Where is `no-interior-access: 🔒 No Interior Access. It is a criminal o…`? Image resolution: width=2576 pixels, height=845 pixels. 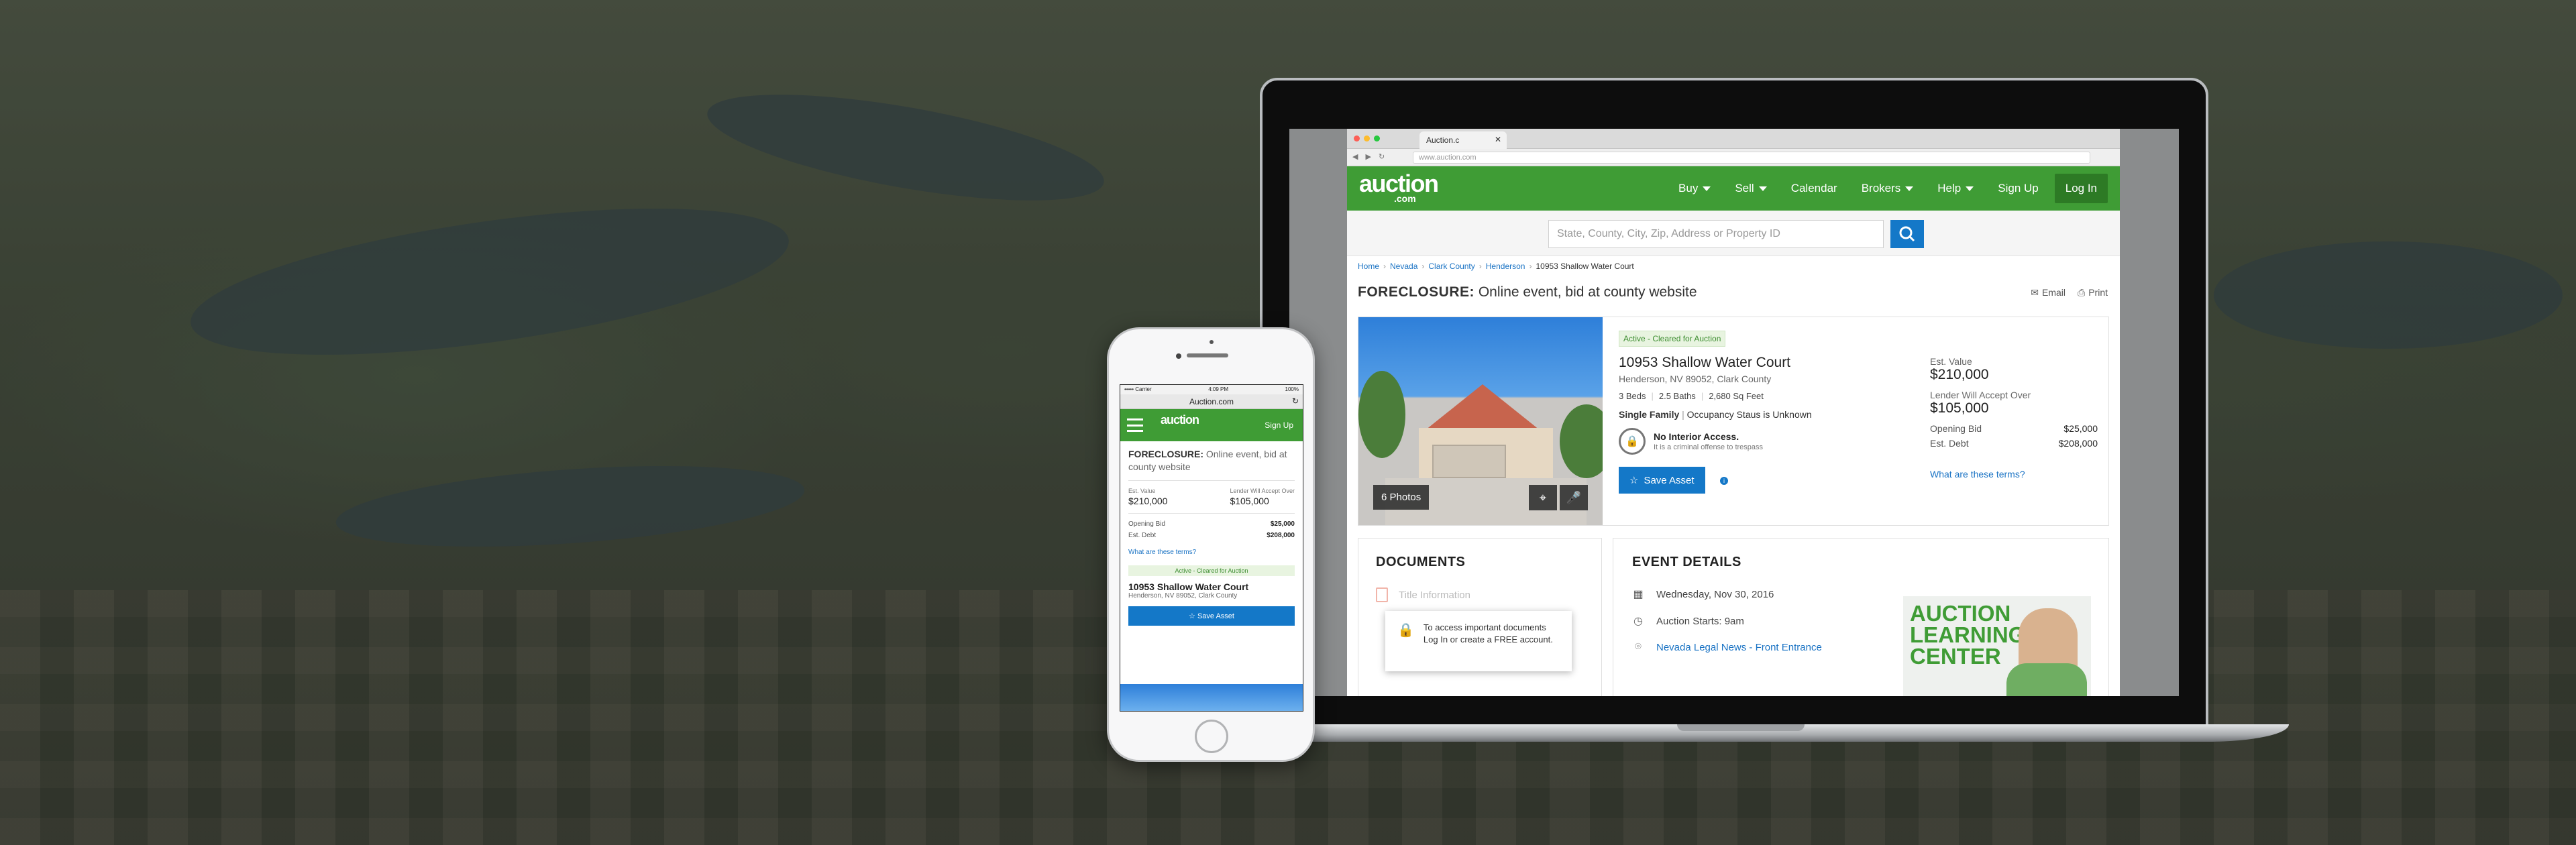 no-interior-access: 🔒 No Interior Access. It is a criminal o… is located at coordinates (1715, 441).